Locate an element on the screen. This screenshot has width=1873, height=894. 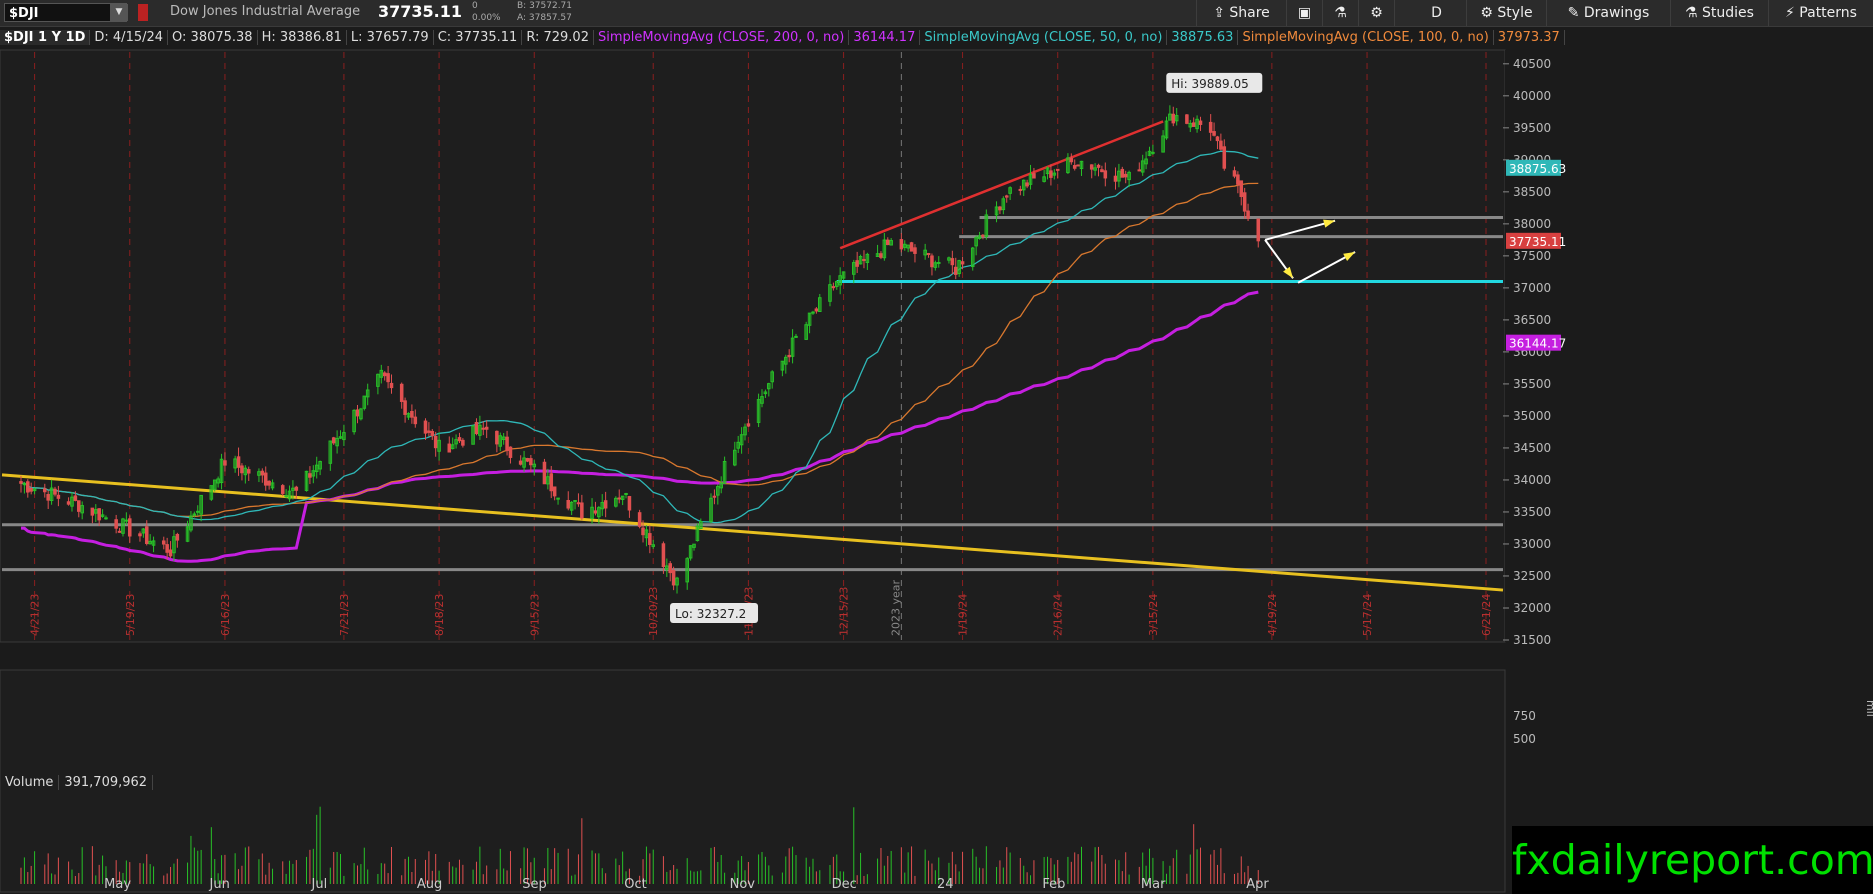
y-tick-label: 39500 is located at coordinates (1532, 128).